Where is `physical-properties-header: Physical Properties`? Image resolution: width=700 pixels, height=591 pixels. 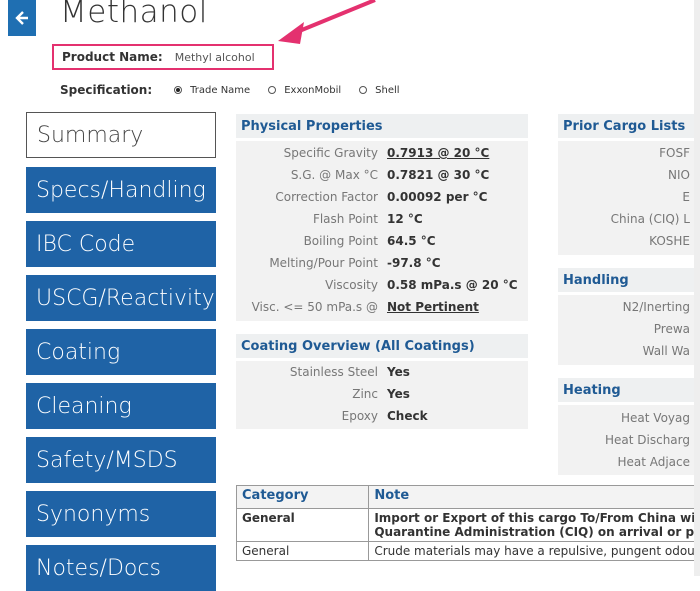
physical-properties-header: Physical Properties is located at coordinates (382, 126).